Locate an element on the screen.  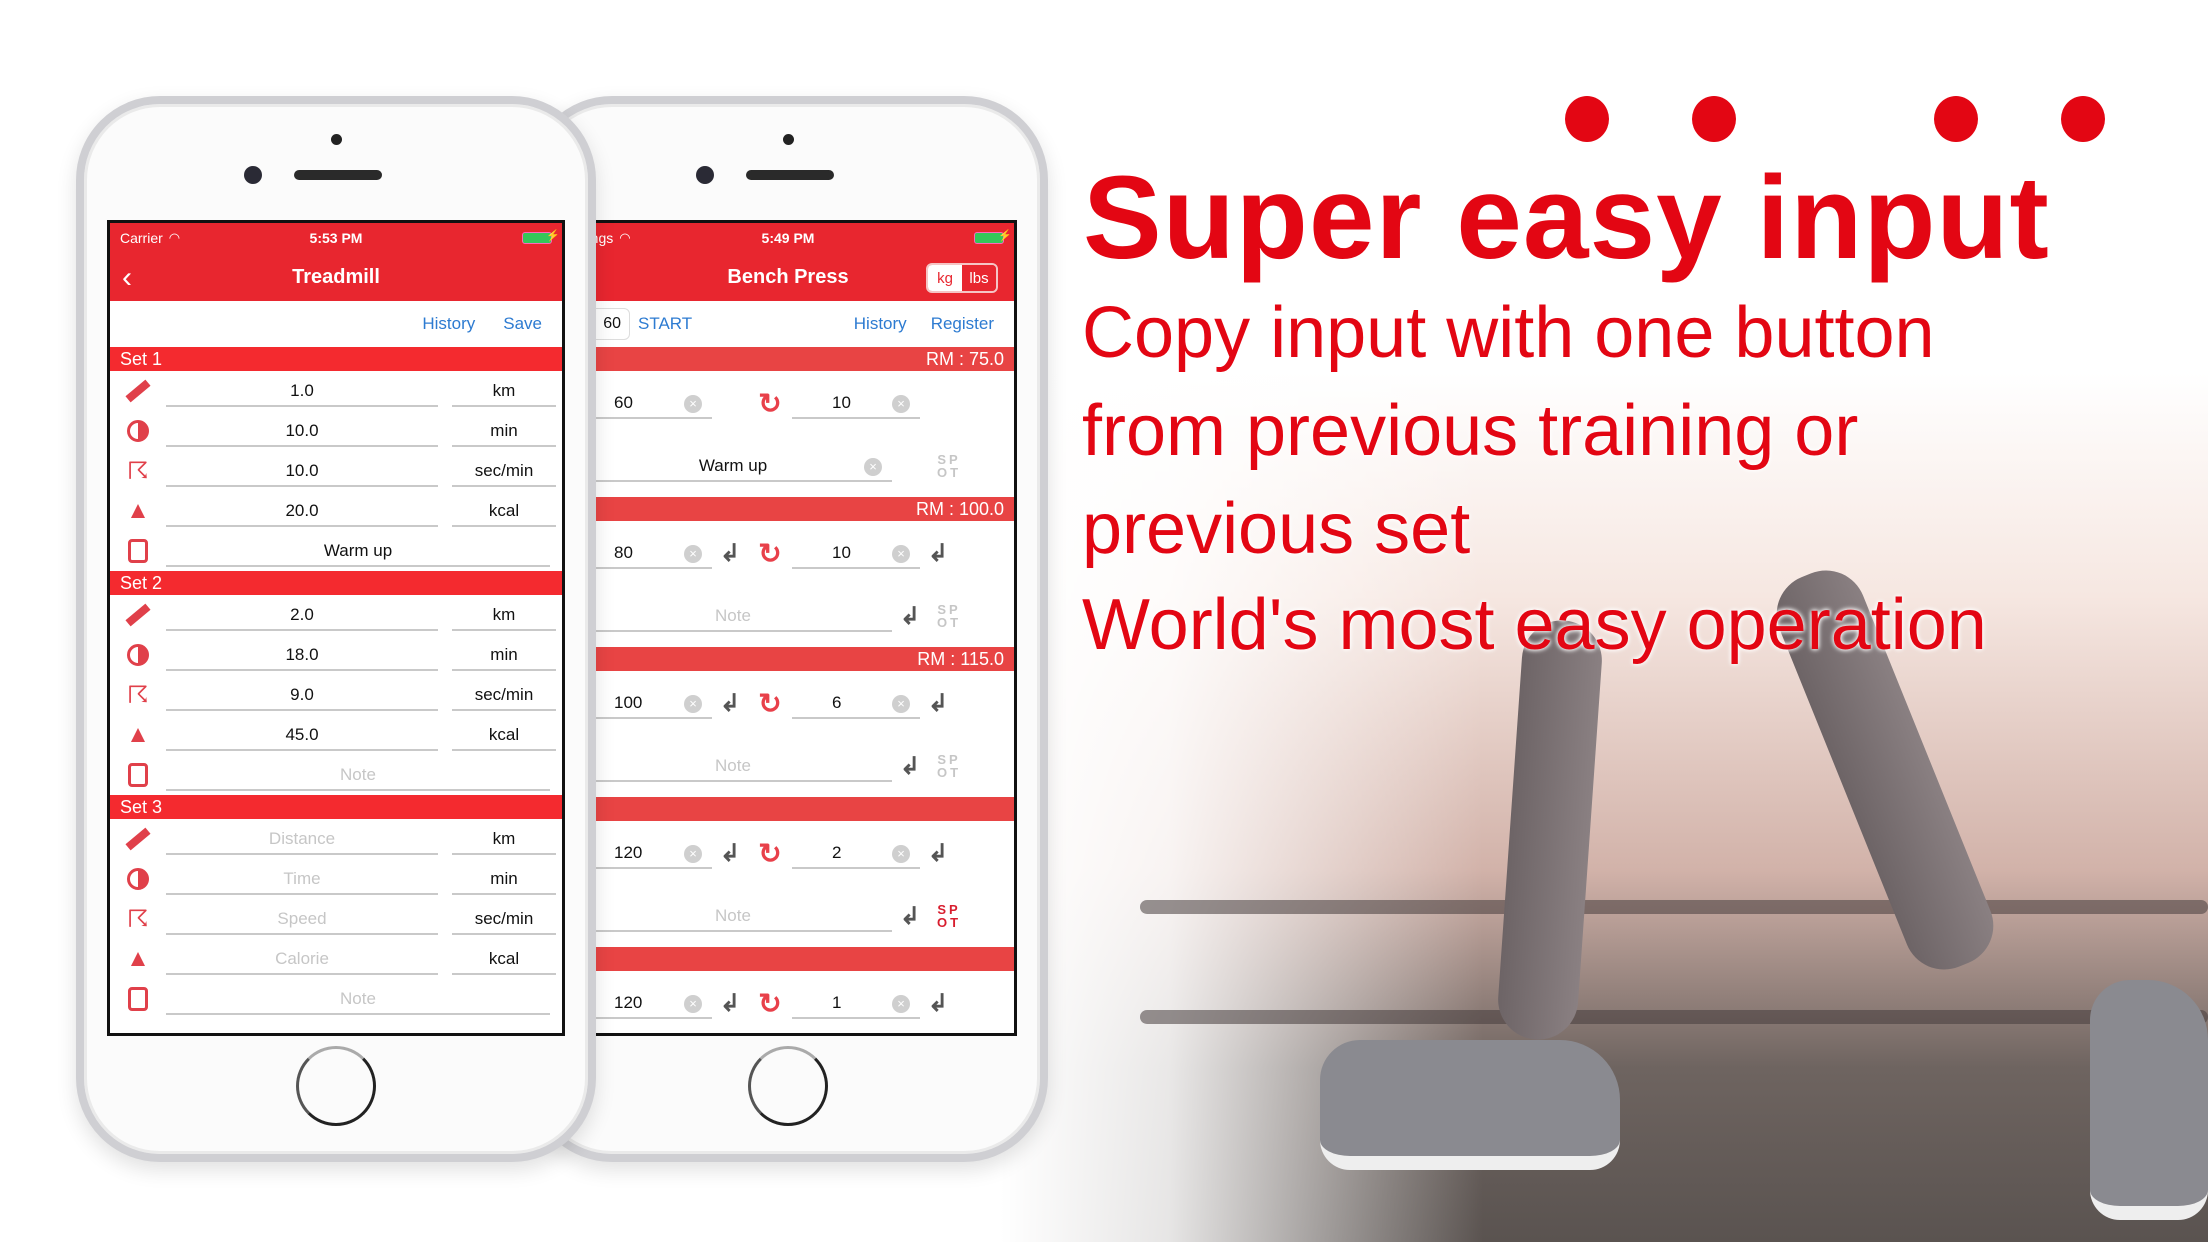
speed-input: Speed is located at coordinates (302, 919).